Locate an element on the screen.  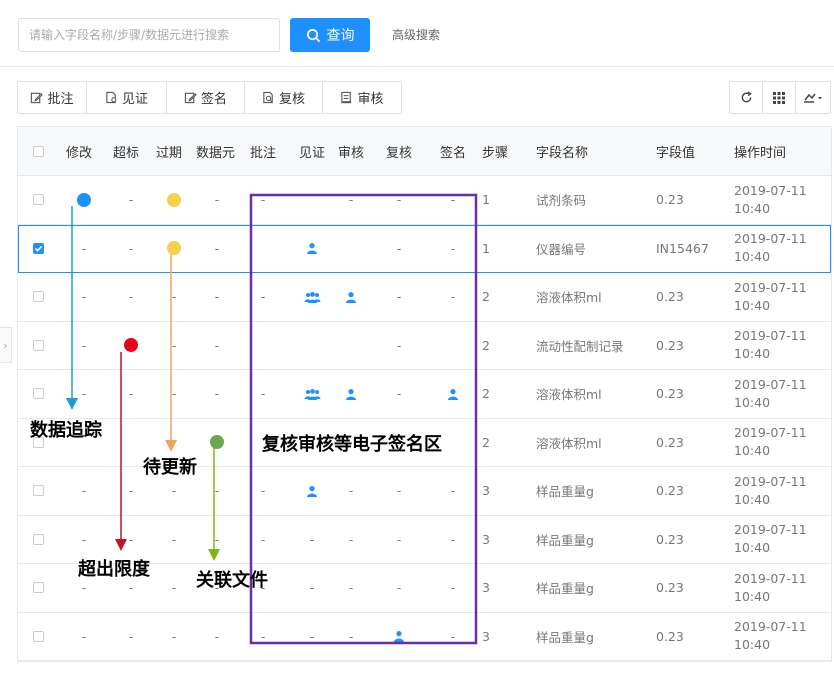
cell-data-element is located at coordinates (217, 443).